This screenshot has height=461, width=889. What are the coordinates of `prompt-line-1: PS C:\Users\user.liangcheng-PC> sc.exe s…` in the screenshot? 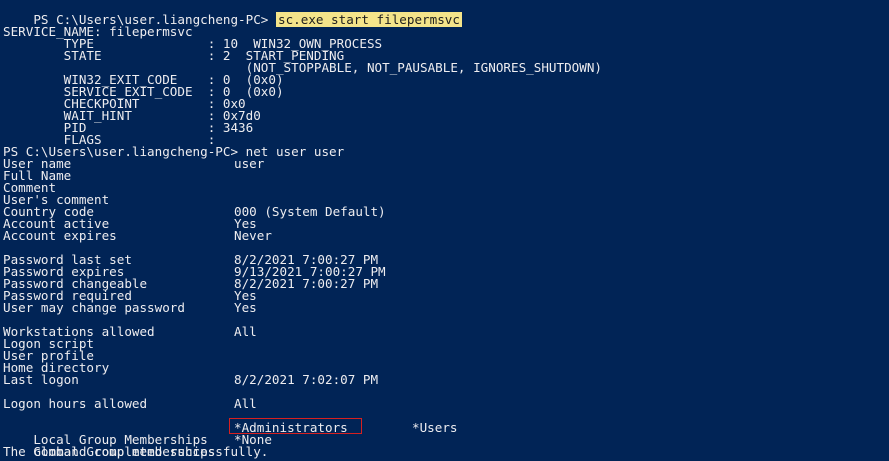 It's located at (232, 14).